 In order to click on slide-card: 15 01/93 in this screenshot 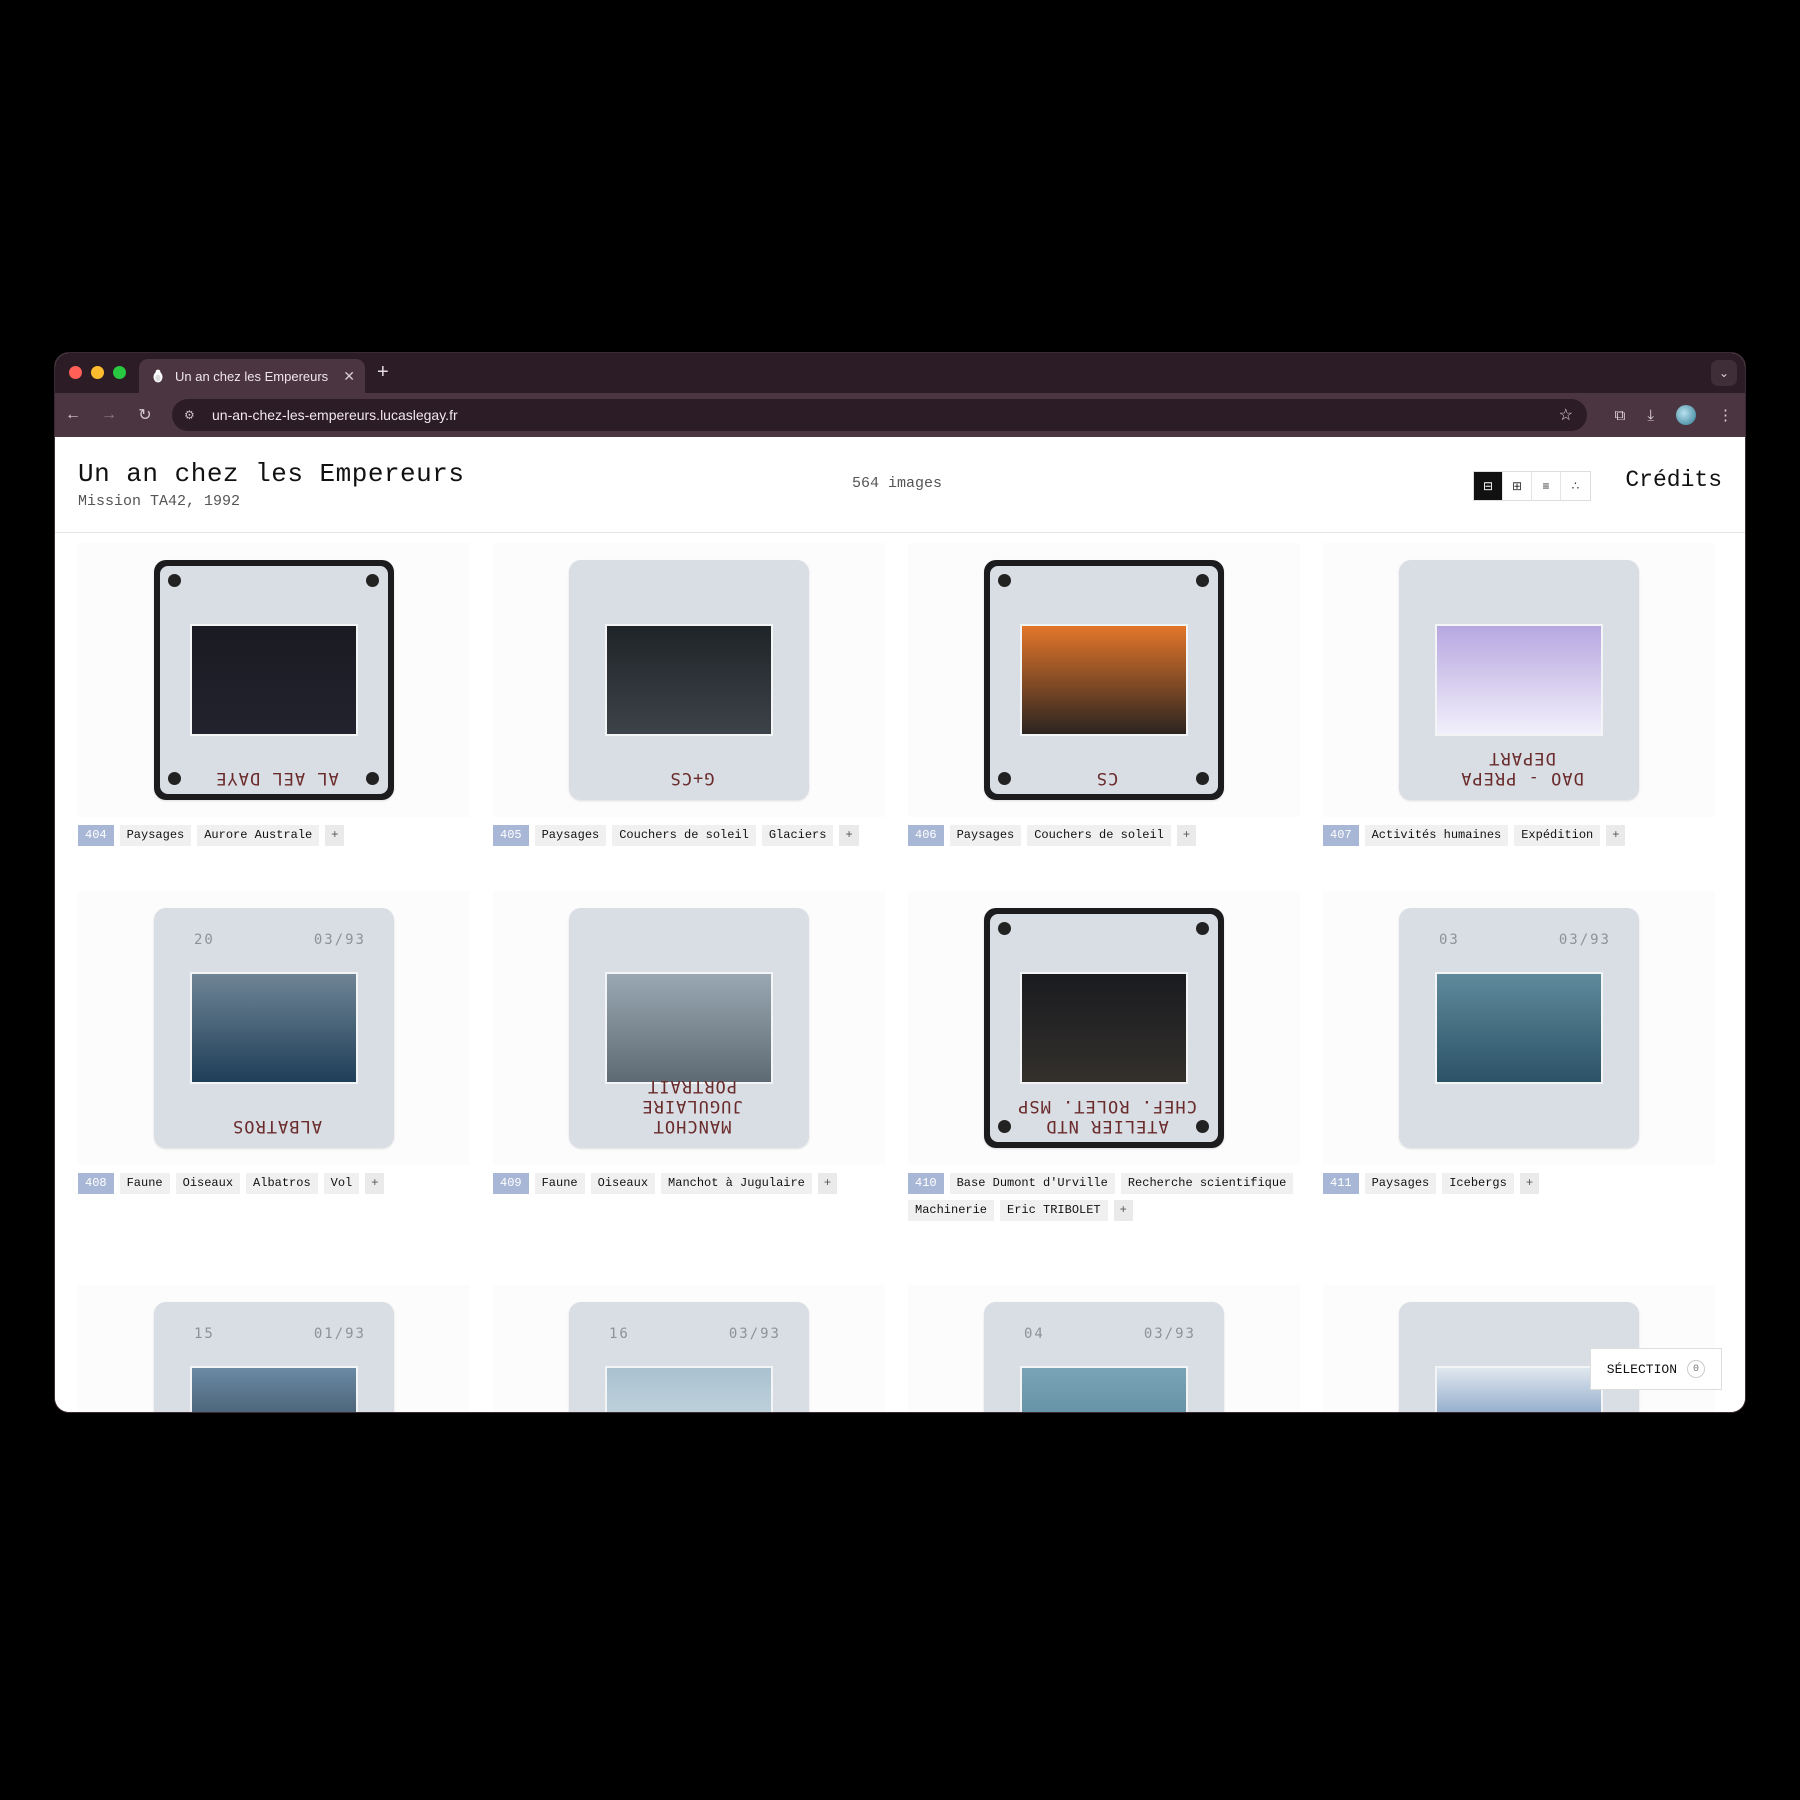, I will do `click(274, 1348)`.